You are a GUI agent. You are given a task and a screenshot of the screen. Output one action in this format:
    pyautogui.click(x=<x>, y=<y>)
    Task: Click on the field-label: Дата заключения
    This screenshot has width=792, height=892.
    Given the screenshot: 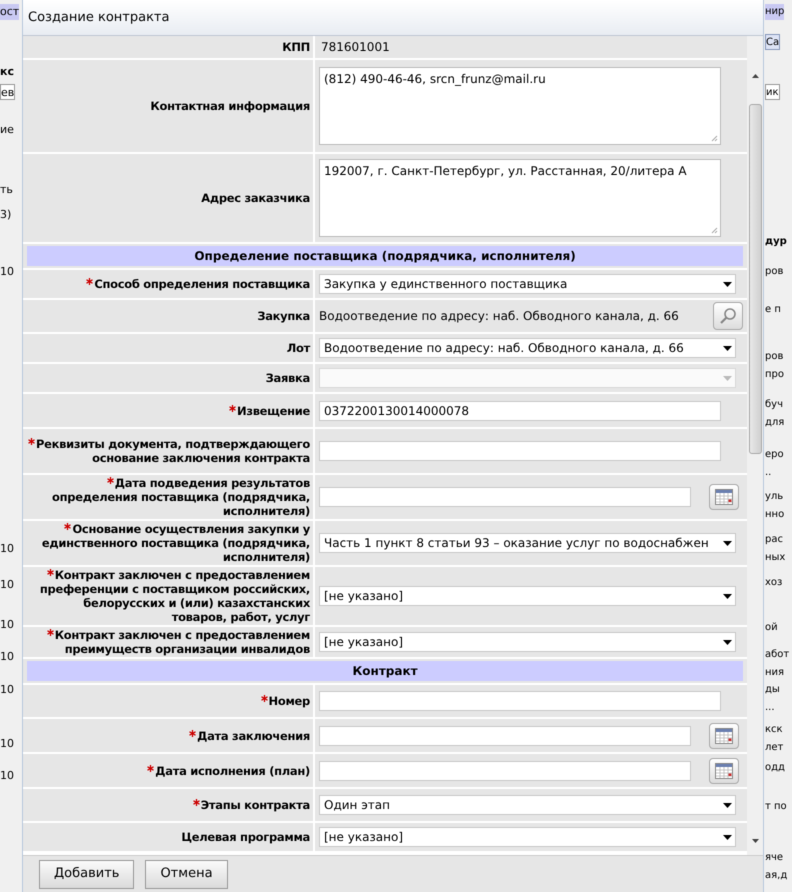 What is the action you would take?
    pyautogui.click(x=249, y=735)
    